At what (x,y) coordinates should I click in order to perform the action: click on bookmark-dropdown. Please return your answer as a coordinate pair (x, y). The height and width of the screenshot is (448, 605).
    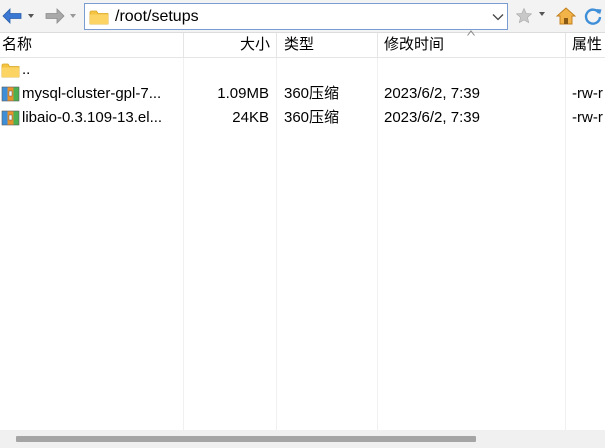
    Looking at the image, I should click on (542, 14).